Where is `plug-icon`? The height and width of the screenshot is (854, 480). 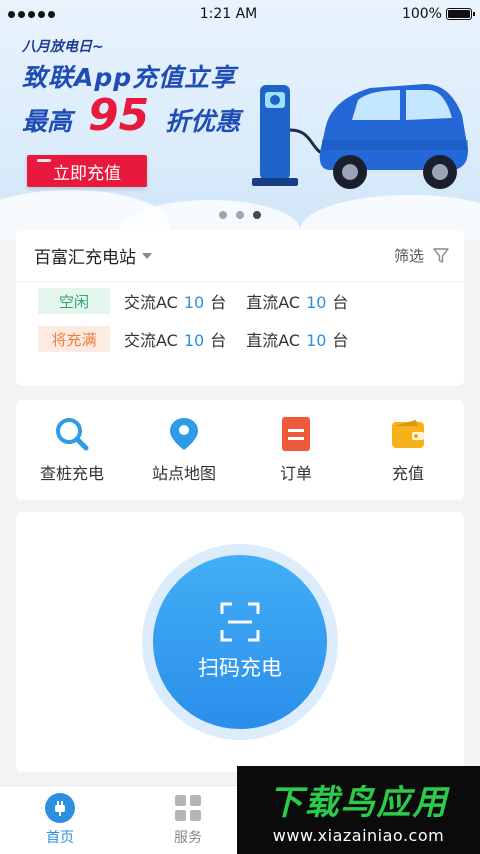
plug-icon is located at coordinates (60, 808).